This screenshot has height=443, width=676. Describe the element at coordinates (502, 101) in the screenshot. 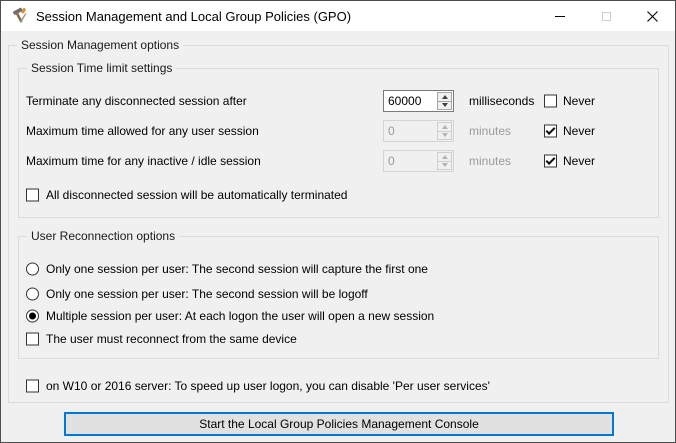

I see `milliseconds-unit-label: milliseconds` at that location.